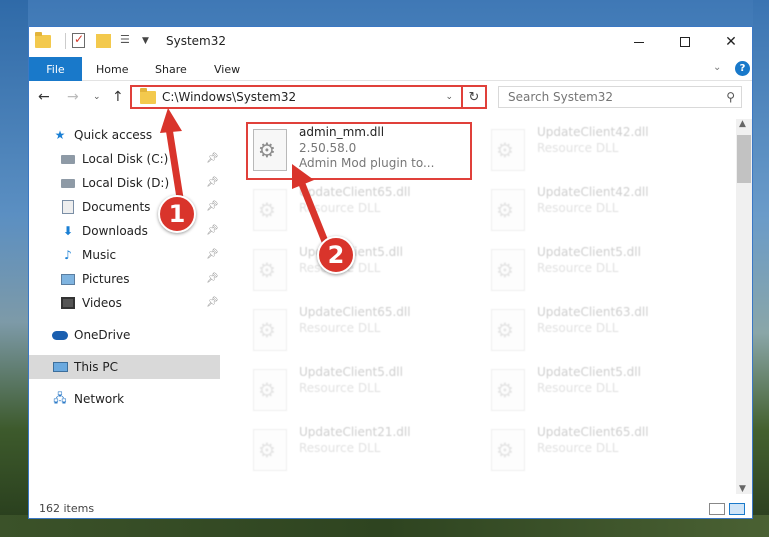 This screenshot has height=537, width=769. Describe the element at coordinates (80, 40) in the screenshot. I see `properties-icon` at that location.